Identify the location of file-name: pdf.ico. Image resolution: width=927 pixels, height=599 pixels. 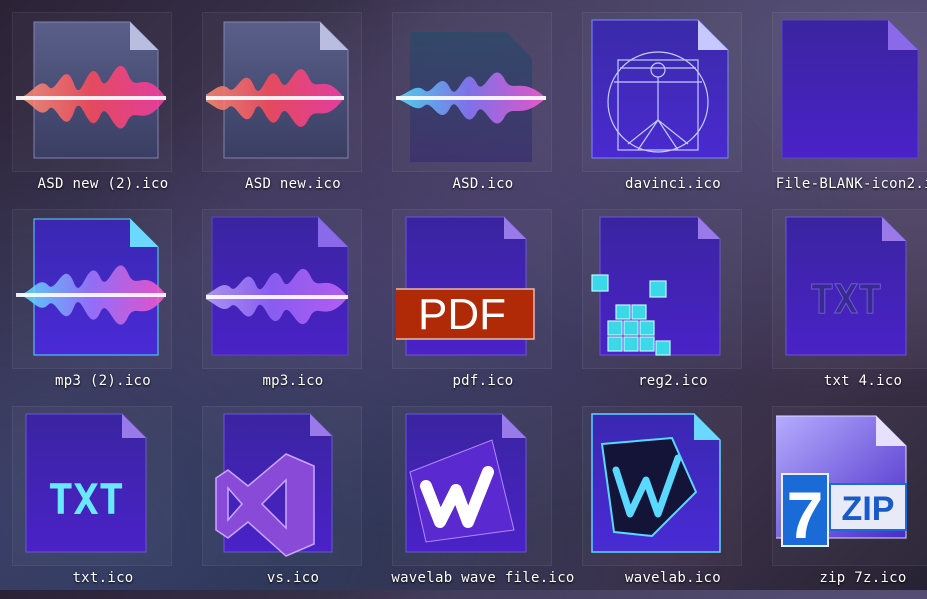
(483, 381).